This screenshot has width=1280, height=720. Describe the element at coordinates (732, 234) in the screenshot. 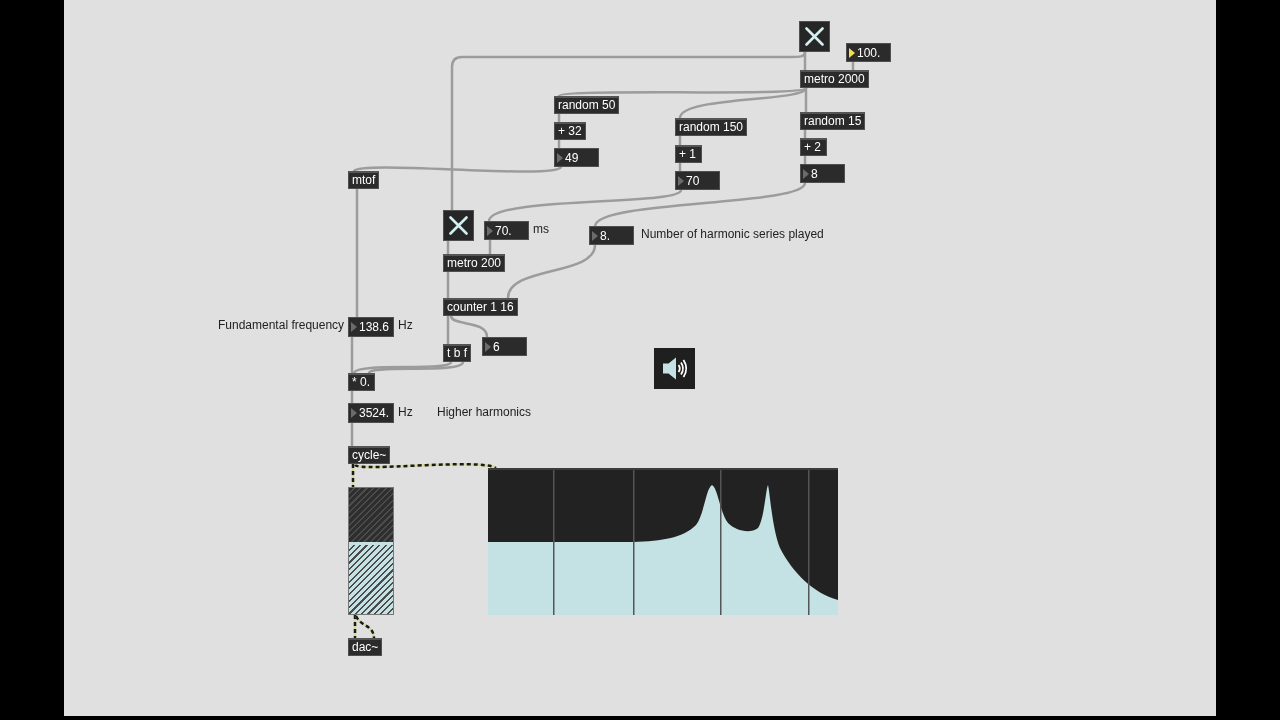

I see `comment-text: Number of harmonic series played` at that location.